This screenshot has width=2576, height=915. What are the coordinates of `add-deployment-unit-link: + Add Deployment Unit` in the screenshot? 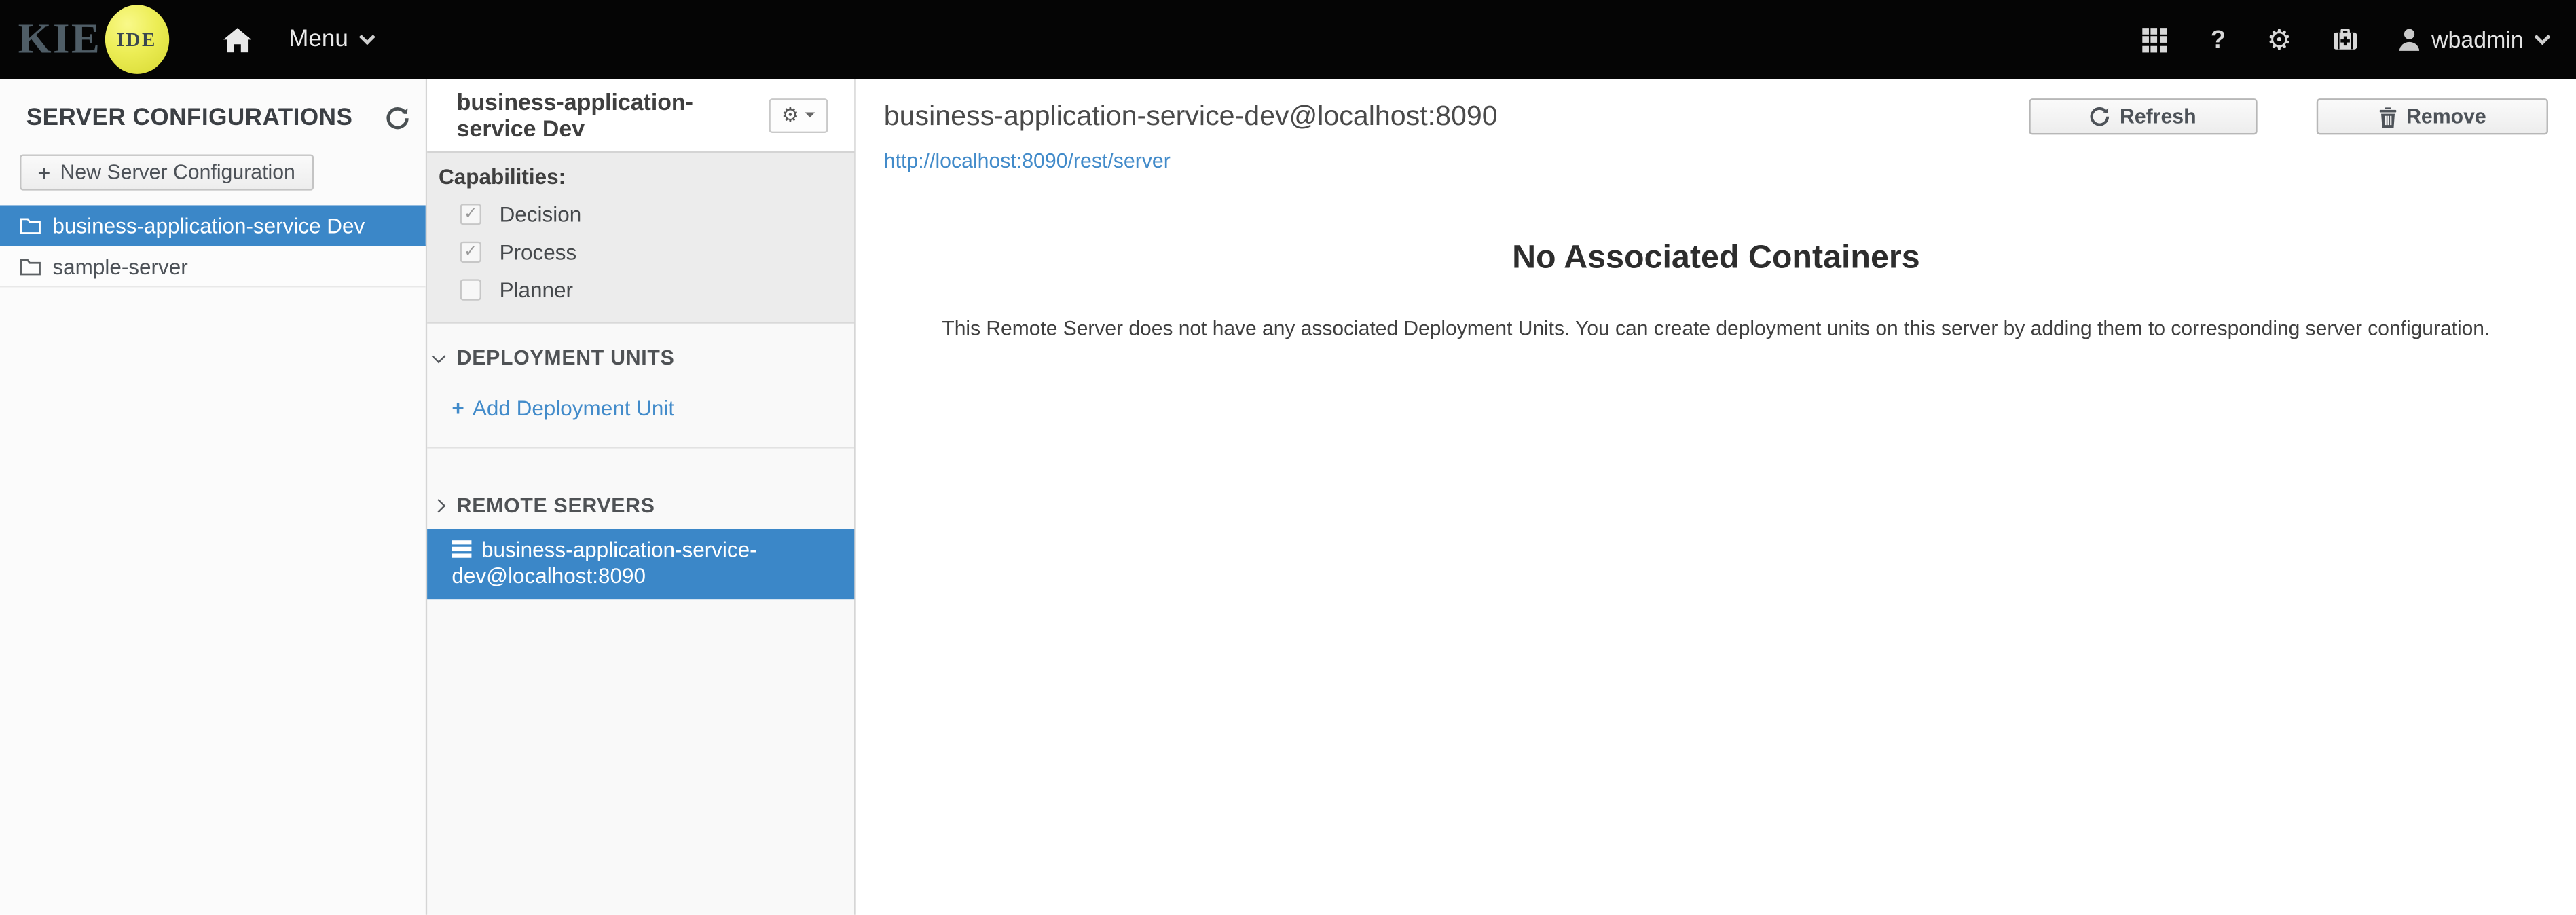 It's located at (653, 408).